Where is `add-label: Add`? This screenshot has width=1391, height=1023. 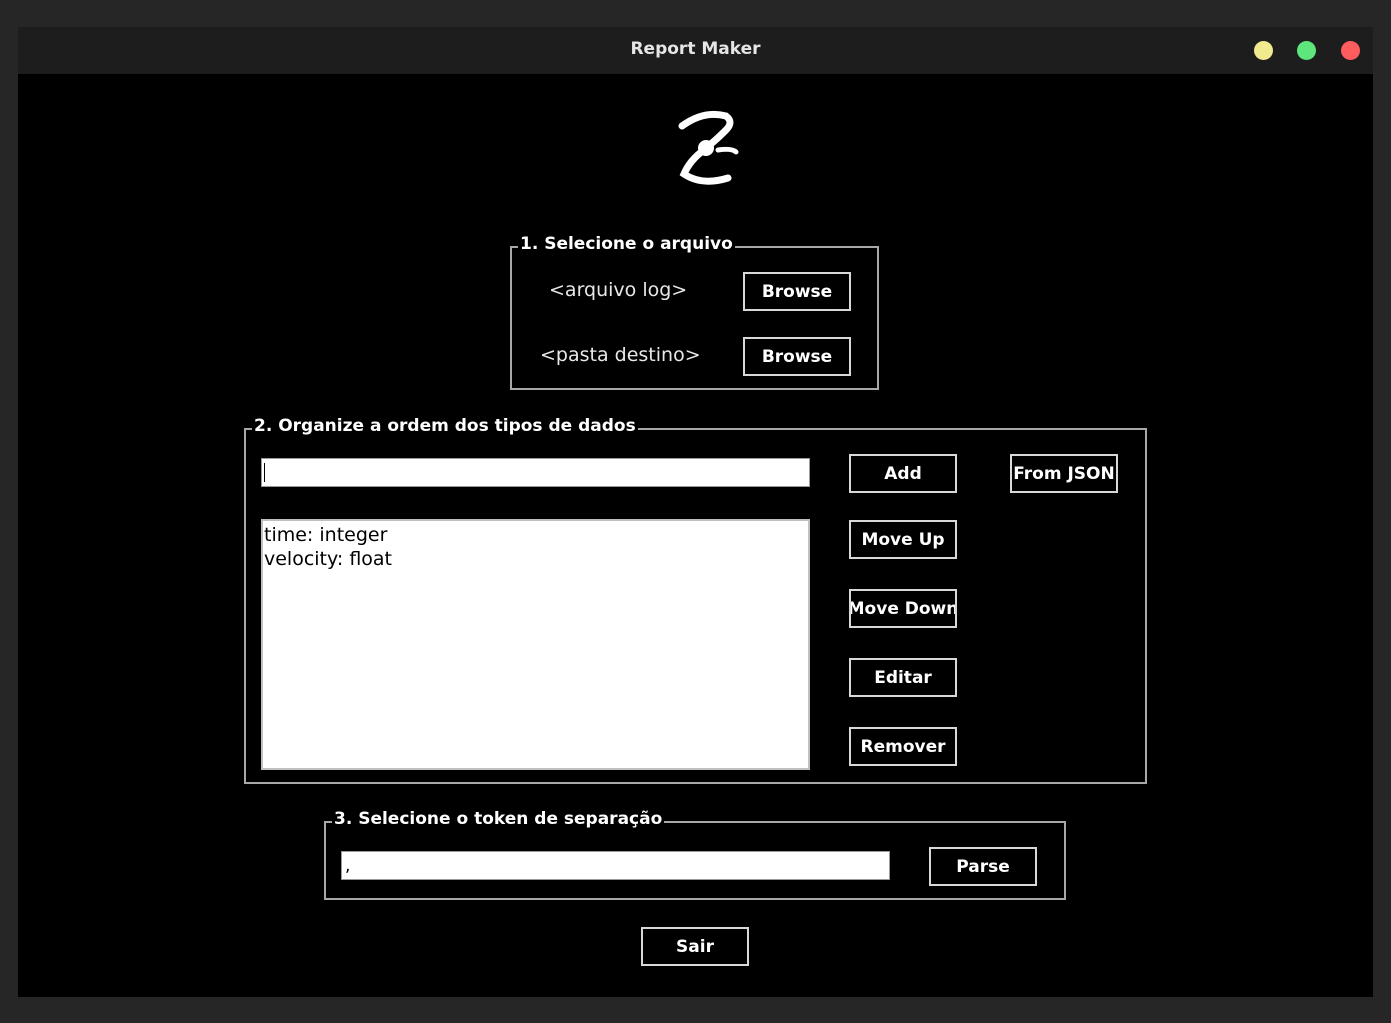
add-label: Add is located at coordinates (903, 473).